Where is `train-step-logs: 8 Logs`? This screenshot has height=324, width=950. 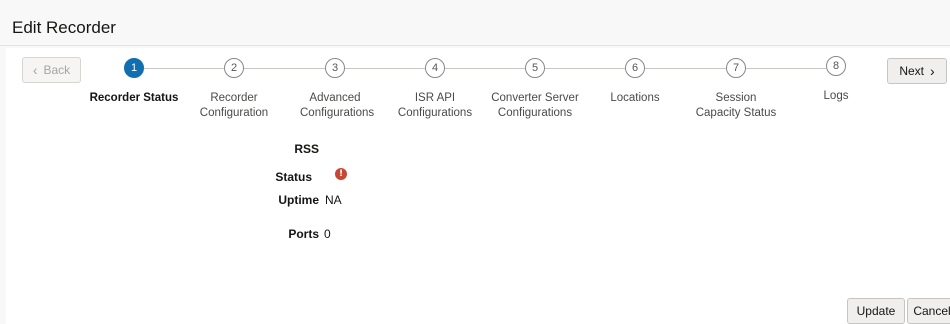
train-step-logs: 8 Logs is located at coordinates (836, 96).